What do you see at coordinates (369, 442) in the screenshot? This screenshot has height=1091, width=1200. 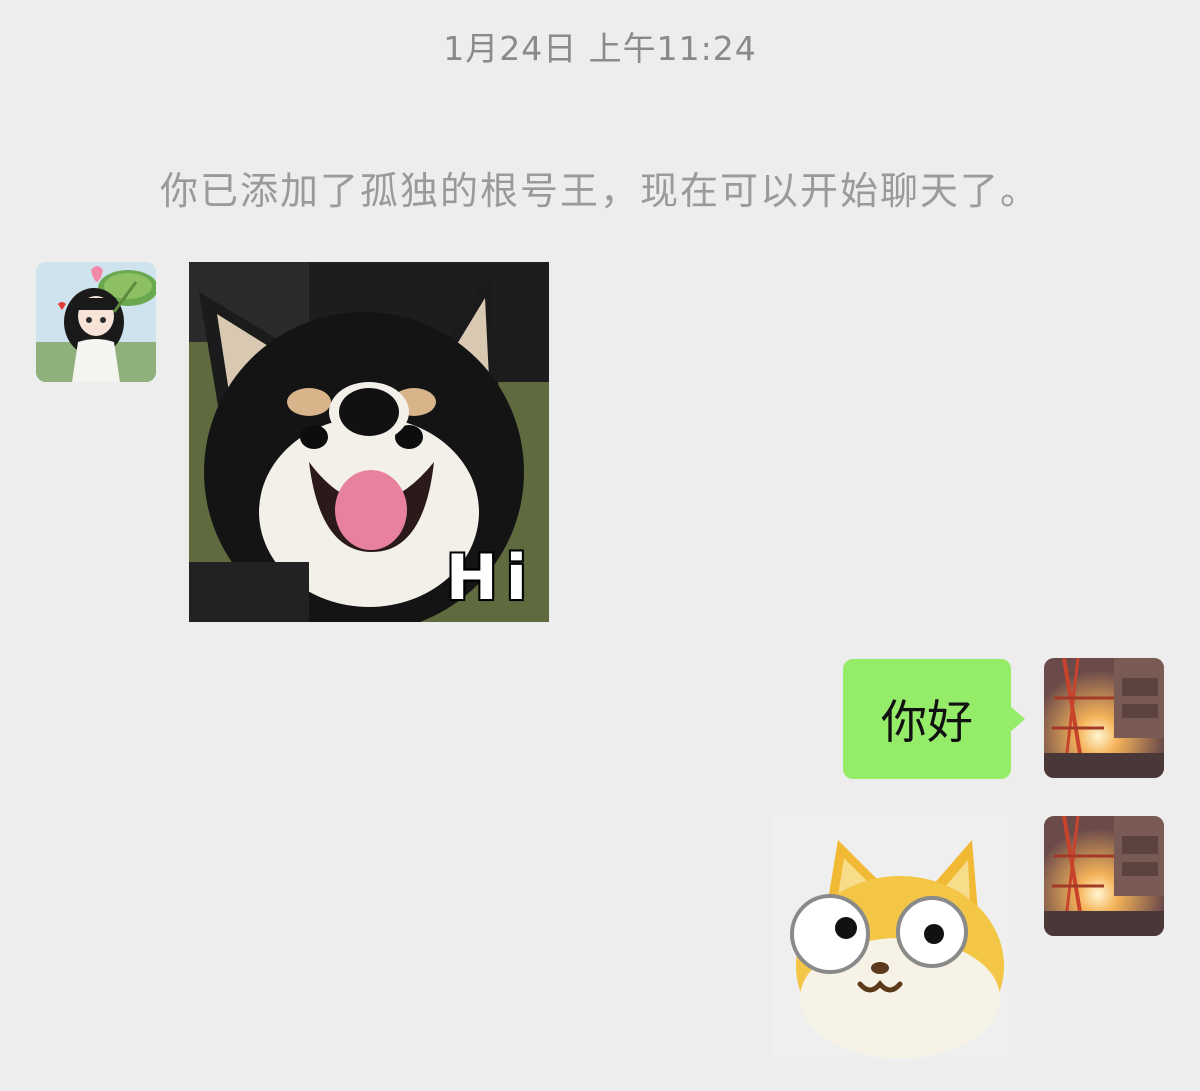 I see `shiba-dog-sticker: Hi` at bounding box center [369, 442].